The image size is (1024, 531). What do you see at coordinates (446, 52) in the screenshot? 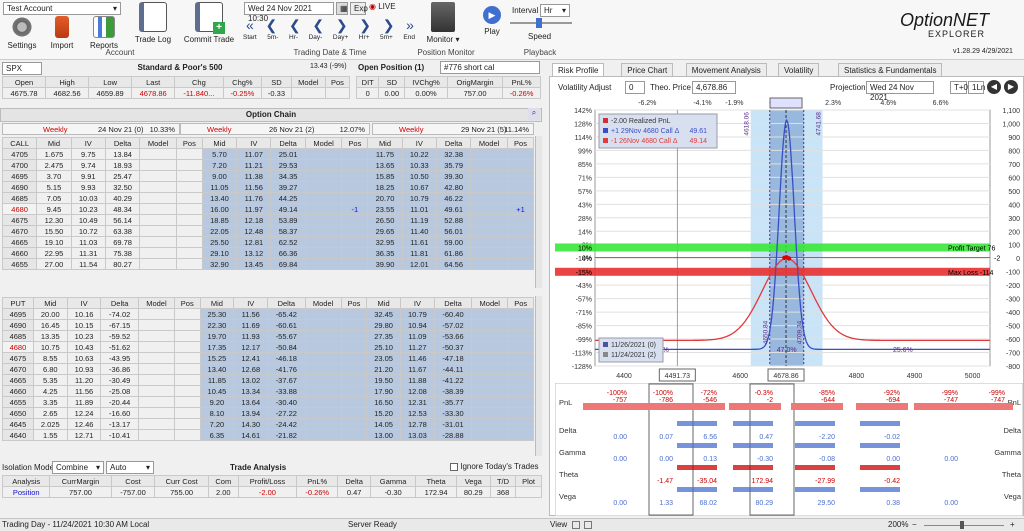
I see `position-monitor-label: Position Monitor` at bounding box center [446, 52].